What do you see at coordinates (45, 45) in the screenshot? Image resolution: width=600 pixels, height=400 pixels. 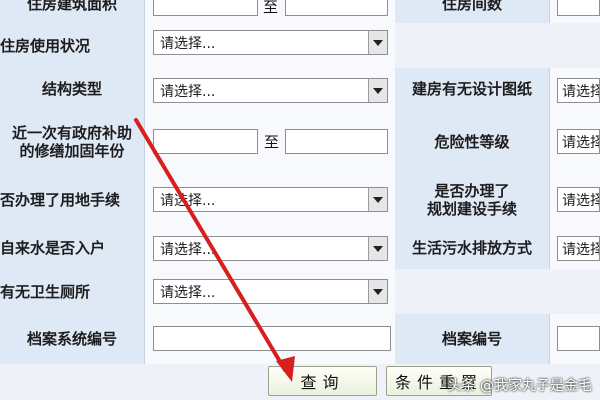 I see `label-usage-text: 住房使用状况` at bounding box center [45, 45].